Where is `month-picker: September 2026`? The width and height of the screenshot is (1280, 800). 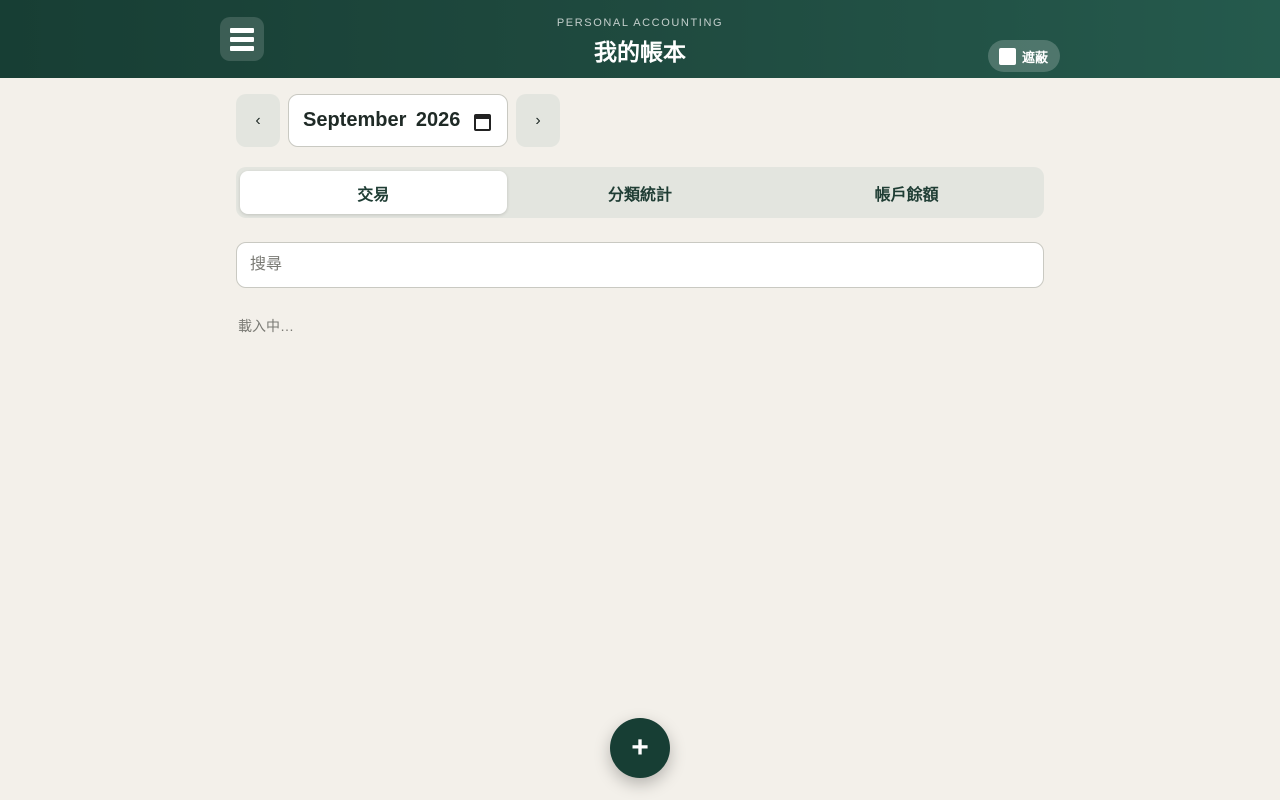
month-picker: September 2026 is located at coordinates (398, 120).